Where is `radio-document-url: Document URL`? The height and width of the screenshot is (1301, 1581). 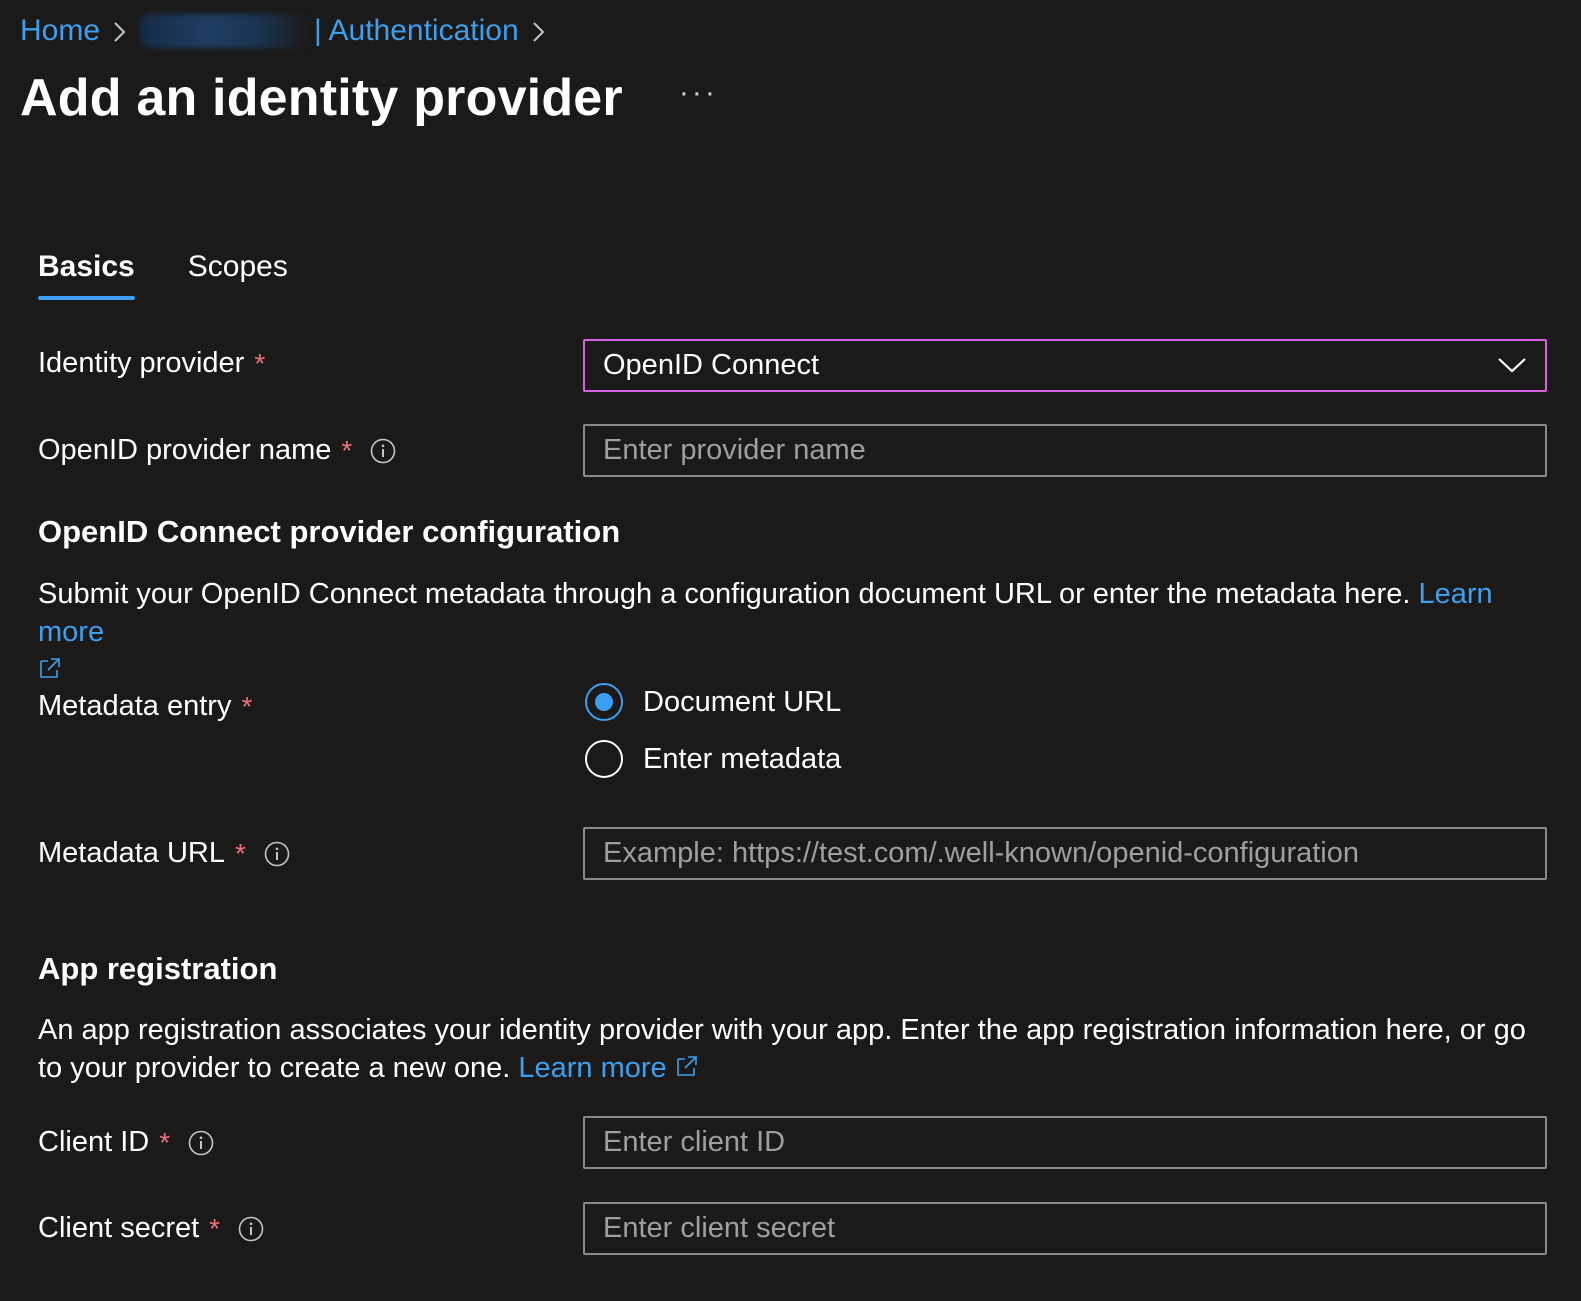
radio-document-url: Document URL is located at coordinates (713, 702).